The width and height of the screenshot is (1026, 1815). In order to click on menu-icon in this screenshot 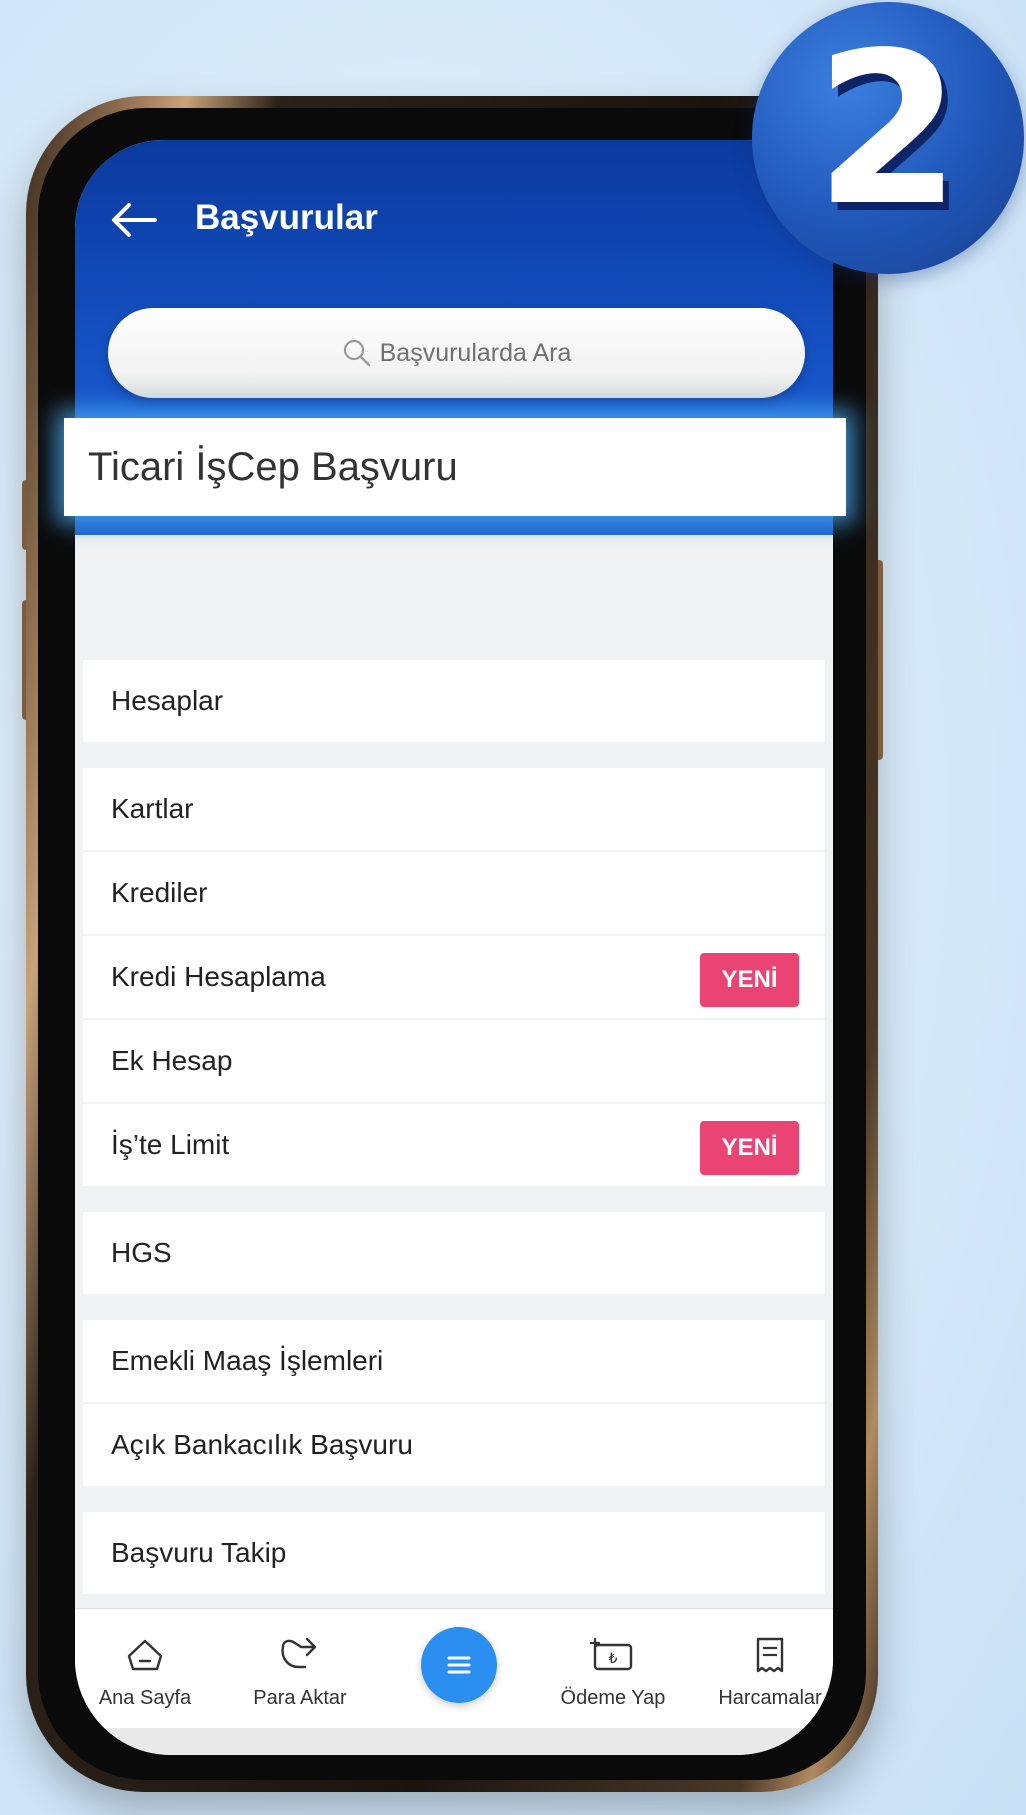, I will do `click(459, 1665)`.